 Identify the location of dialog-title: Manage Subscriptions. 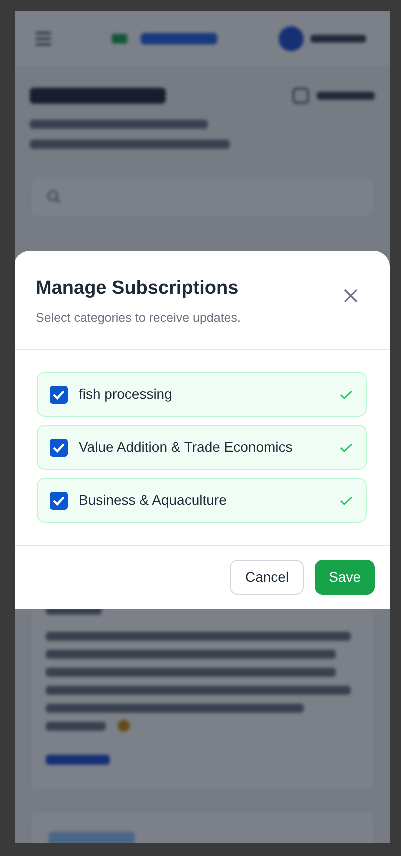
(138, 289).